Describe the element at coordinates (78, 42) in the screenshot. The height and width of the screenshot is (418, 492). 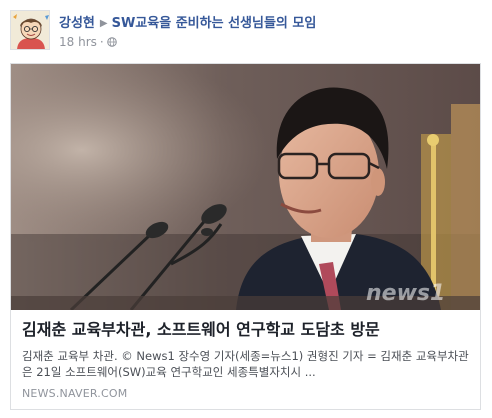
I see `post-timestamp: 18 hrs` at that location.